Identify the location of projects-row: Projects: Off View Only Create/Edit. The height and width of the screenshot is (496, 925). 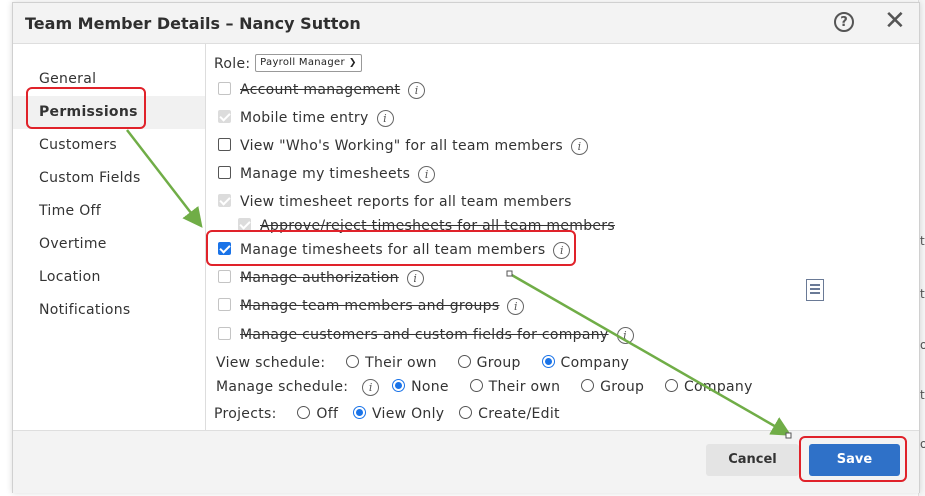
(387, 414).